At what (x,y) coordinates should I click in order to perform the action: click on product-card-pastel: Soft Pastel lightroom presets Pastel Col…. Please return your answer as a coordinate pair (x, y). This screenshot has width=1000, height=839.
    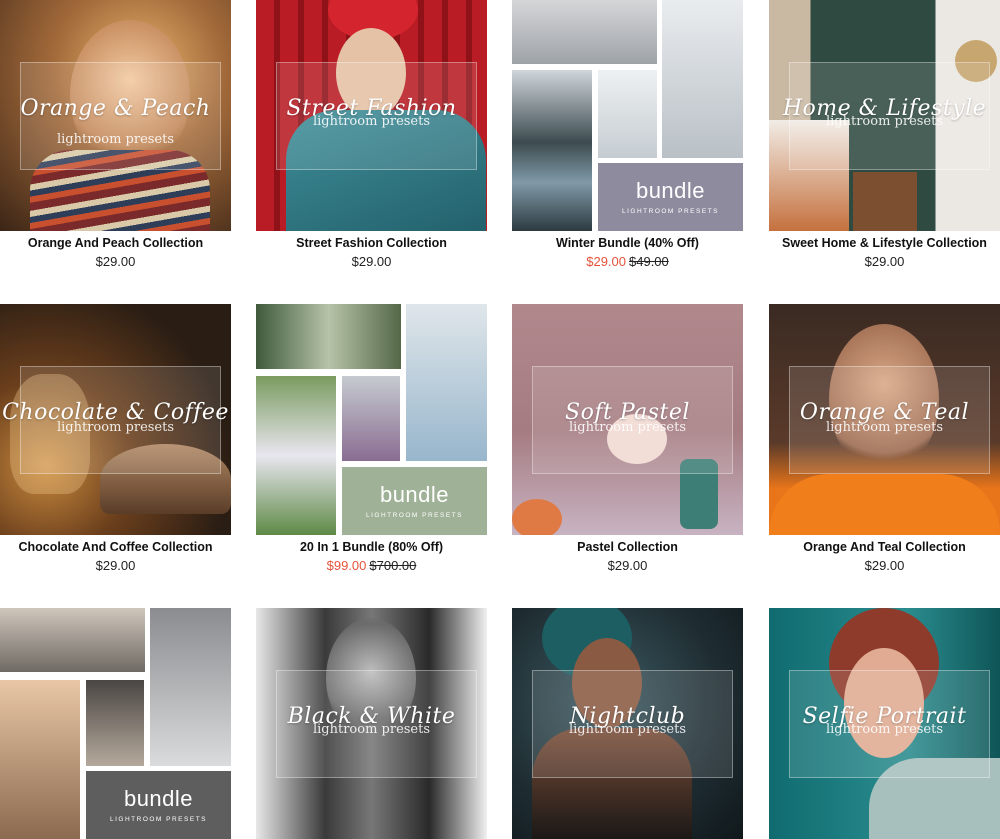
    Looking at the image, I should click on (627, 438).